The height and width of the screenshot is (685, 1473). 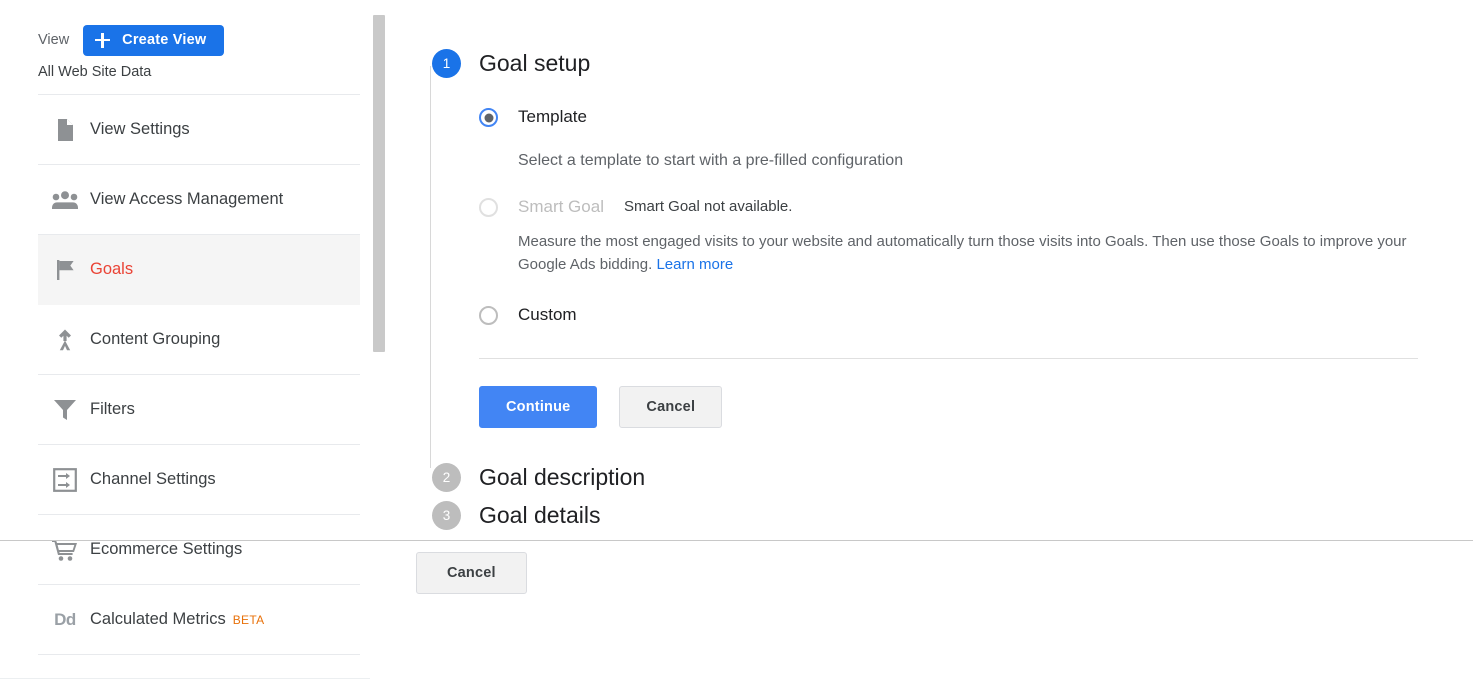 What do you see at coordinates (166, 549) in the screenshot?
I see `sidebar-item-label: Ecommerce Settings` at bounding box center [166, 549].